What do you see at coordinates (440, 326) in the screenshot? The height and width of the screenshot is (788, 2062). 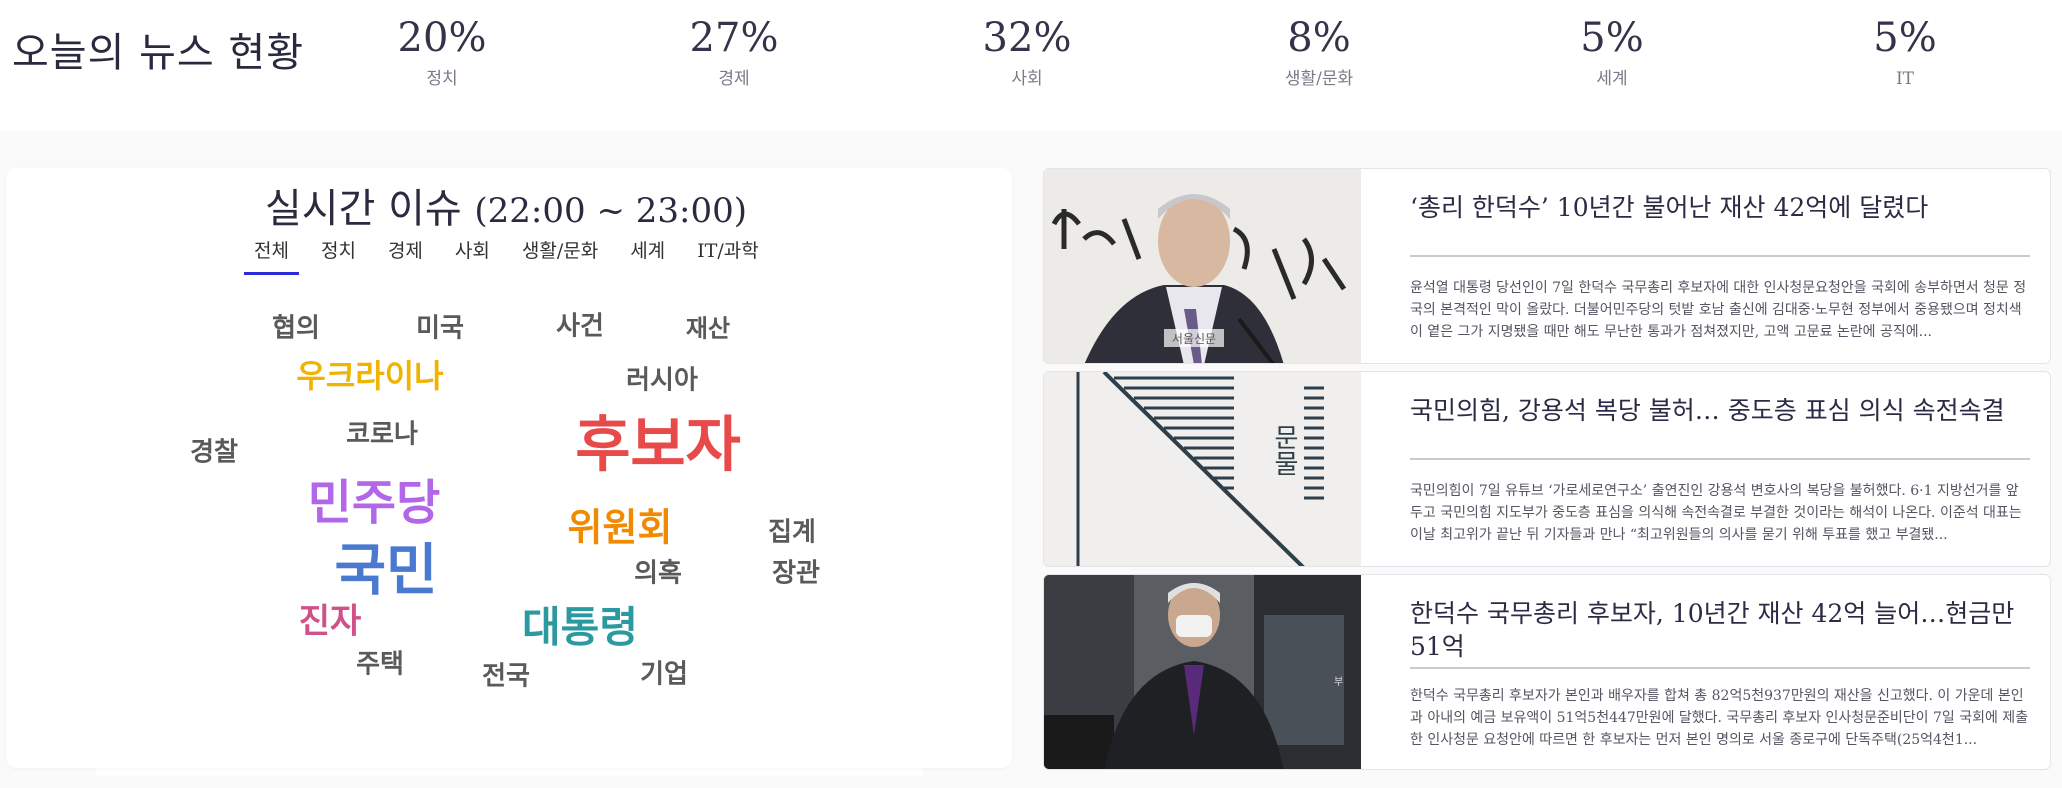 I see `keyword: 미국` at bounding box center [440, 326].